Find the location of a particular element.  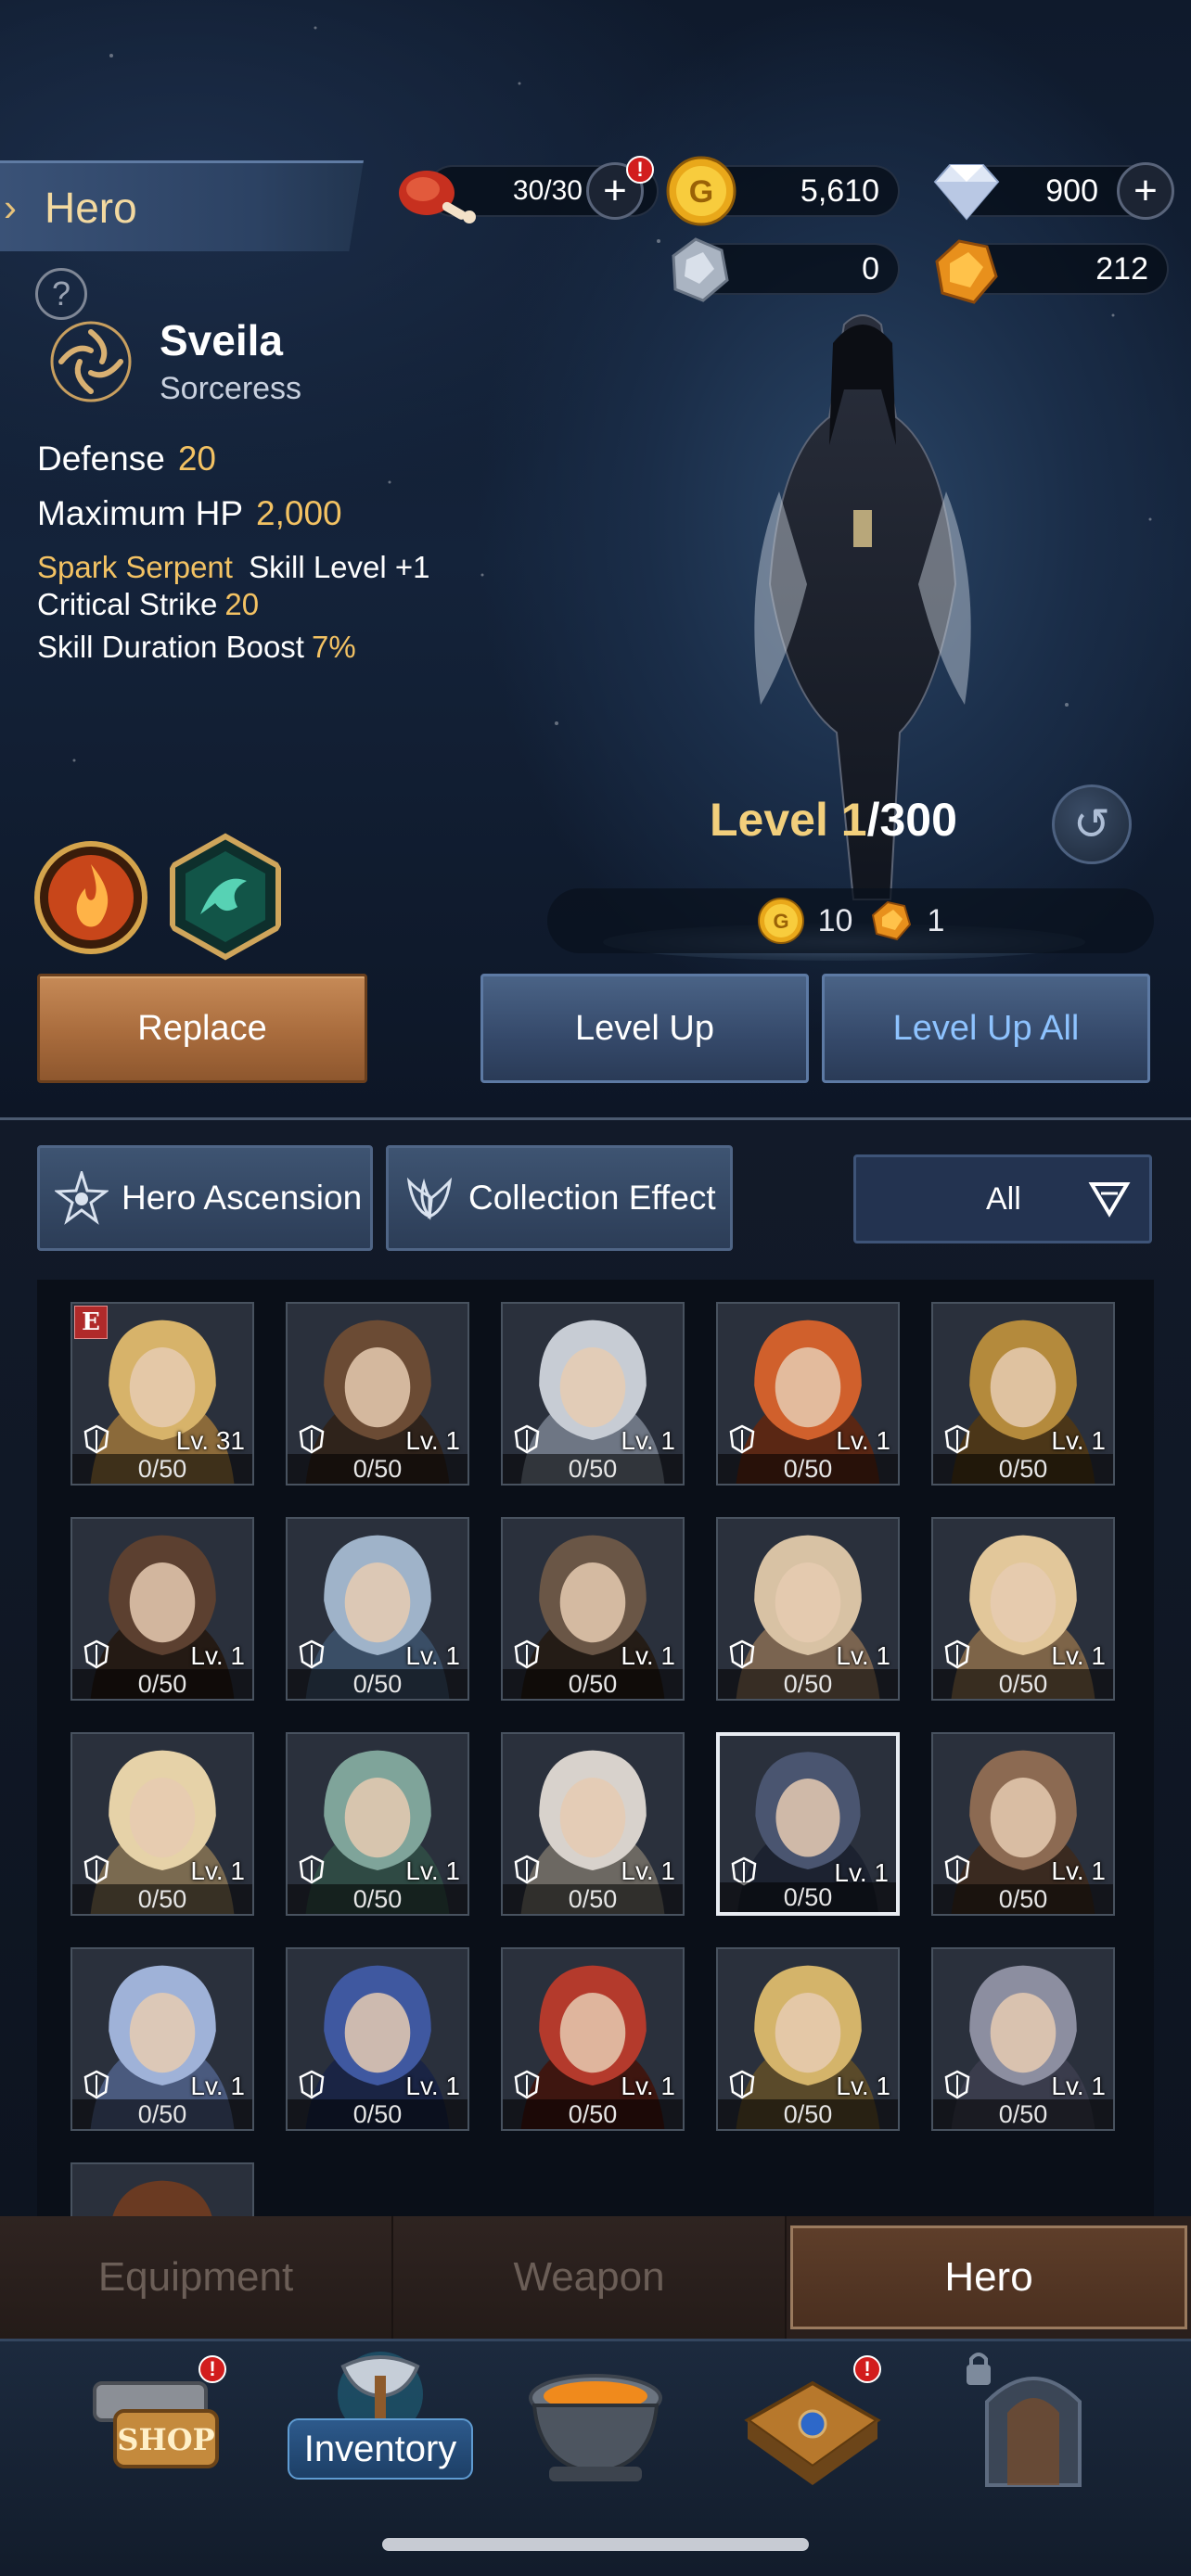

sorceress-class-icon is located at coordinates (91, 361).